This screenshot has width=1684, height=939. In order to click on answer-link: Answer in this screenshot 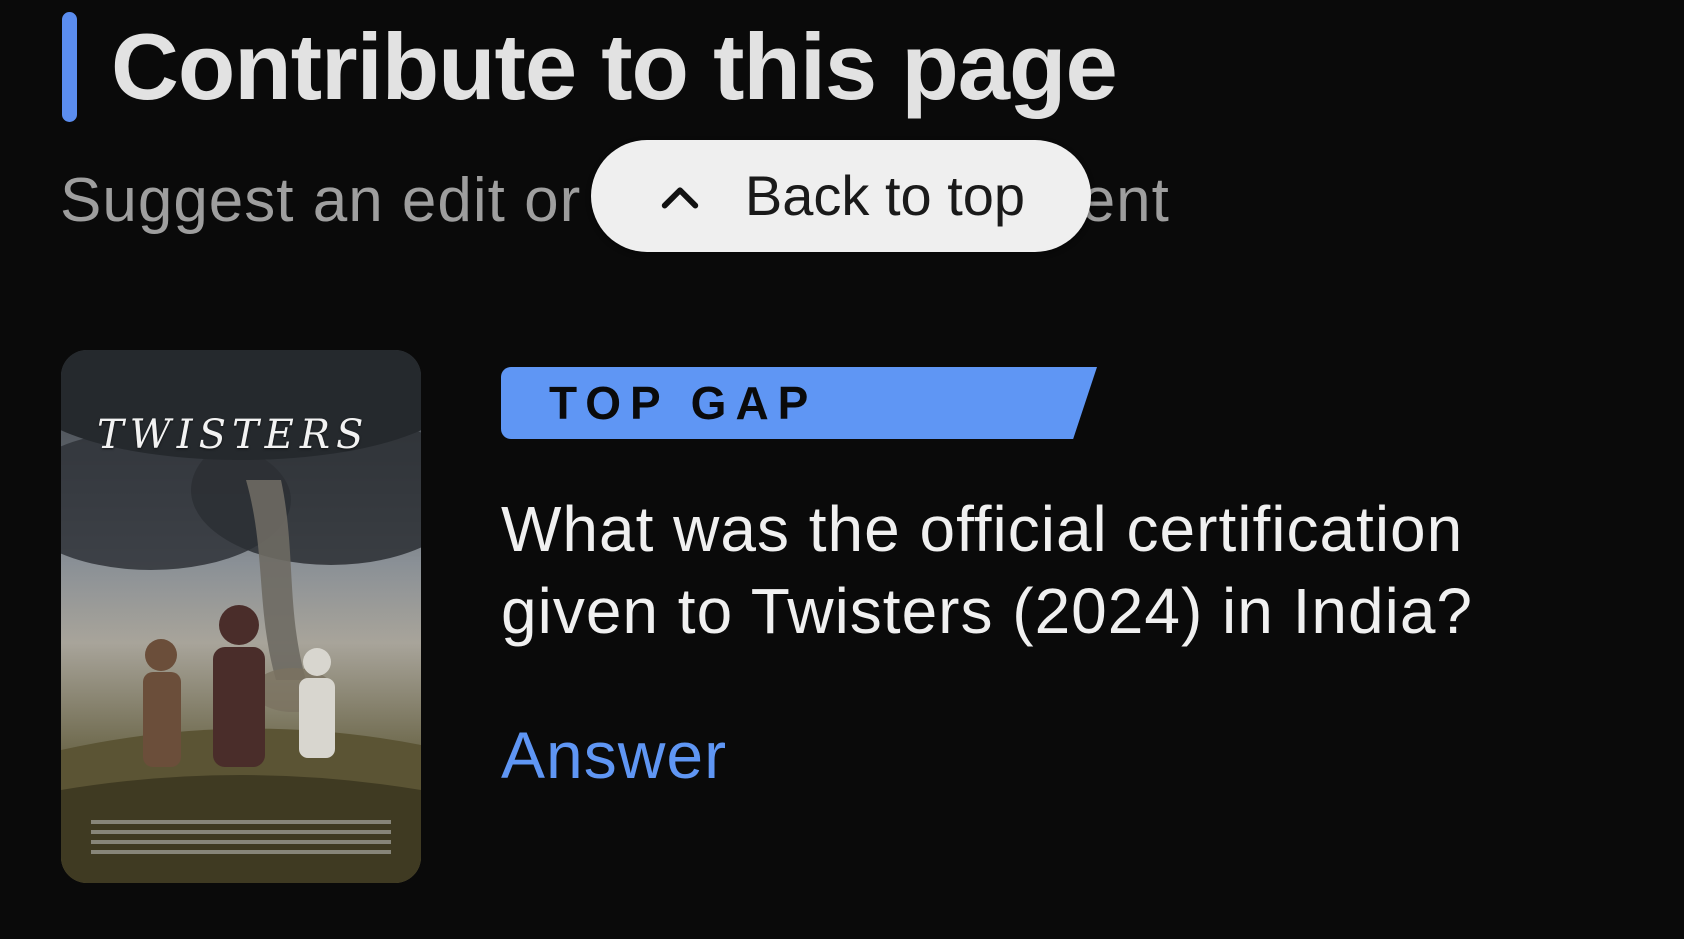, I will do `click(614, 755)`.